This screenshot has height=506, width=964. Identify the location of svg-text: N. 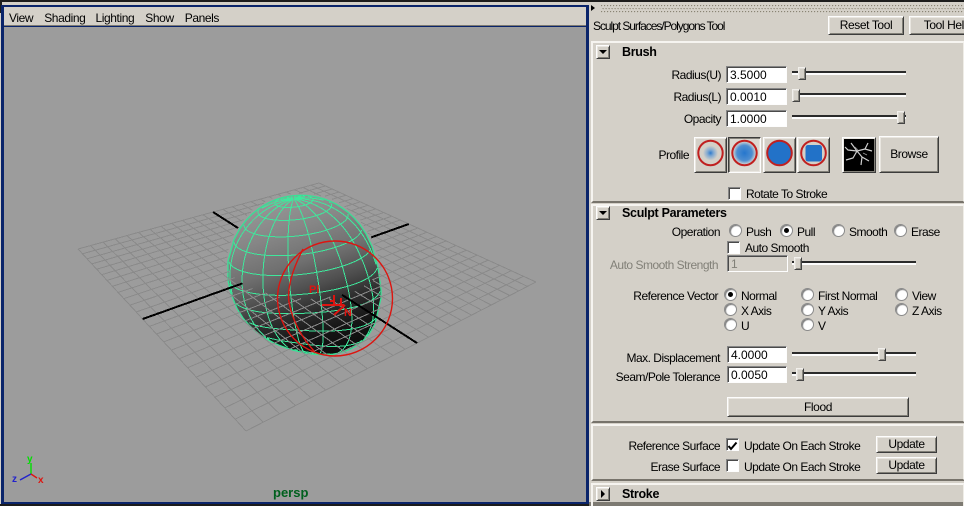
(348, 313).